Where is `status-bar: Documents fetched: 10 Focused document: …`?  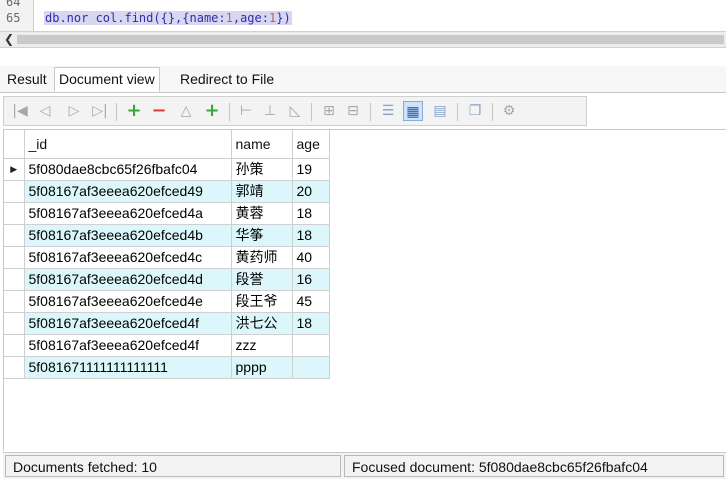 status-bar: Documents fetched: 10 Focused document: … is located at coordinates (364, 465).